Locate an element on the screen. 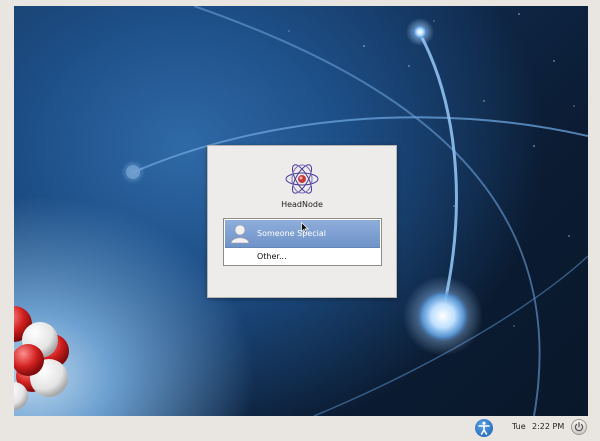  accessibility-icon is located at coordinates (484, 428).